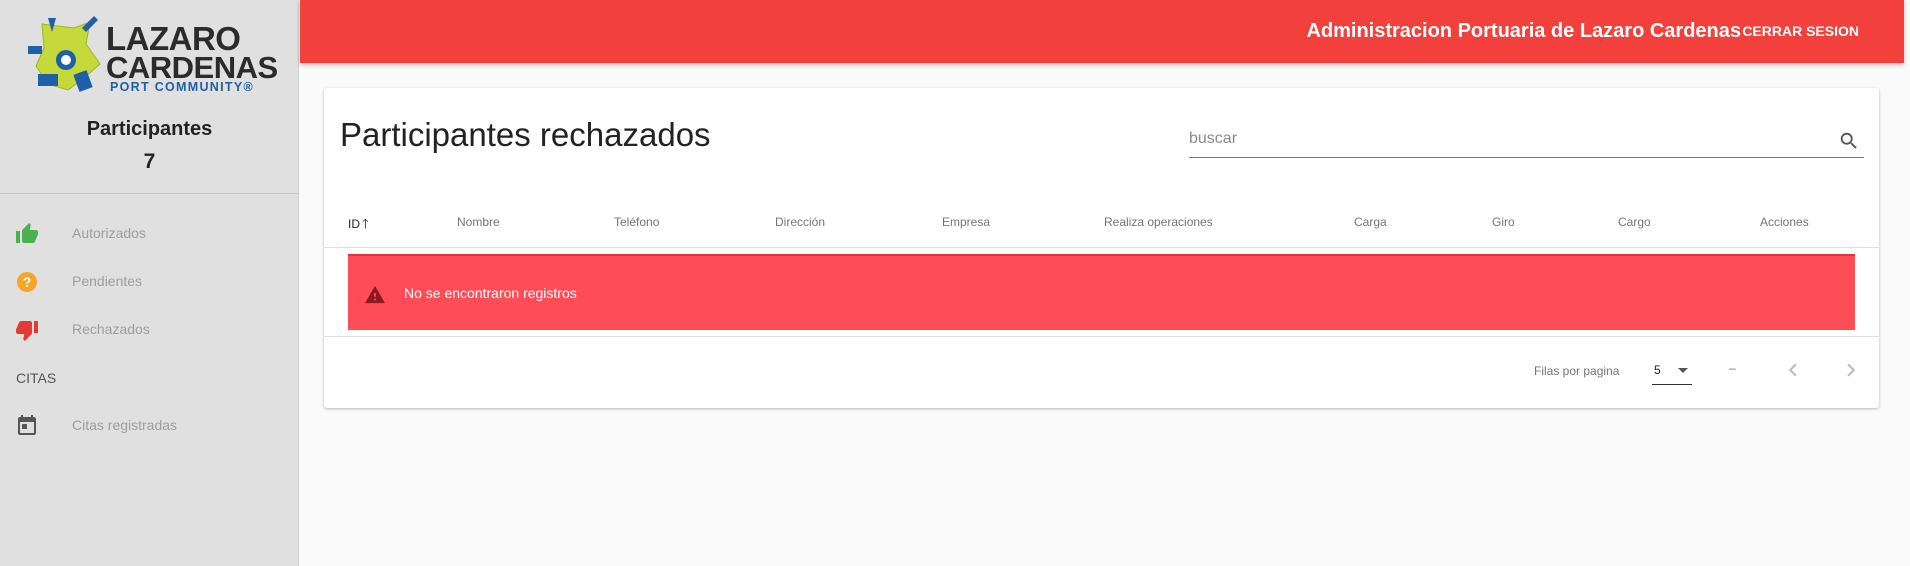 The width and height of the screenshot is (1910, 566). I want to click on column-header-carga: Carga, so click(1370, 222).